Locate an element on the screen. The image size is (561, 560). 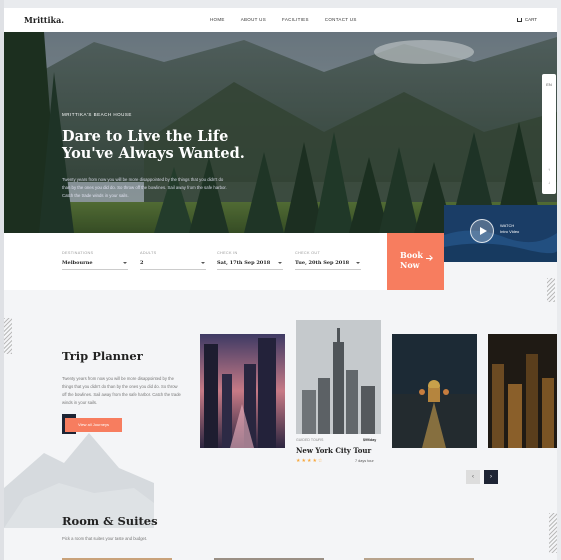
adults-label: ADULTS is located at coordinates (148, 253).